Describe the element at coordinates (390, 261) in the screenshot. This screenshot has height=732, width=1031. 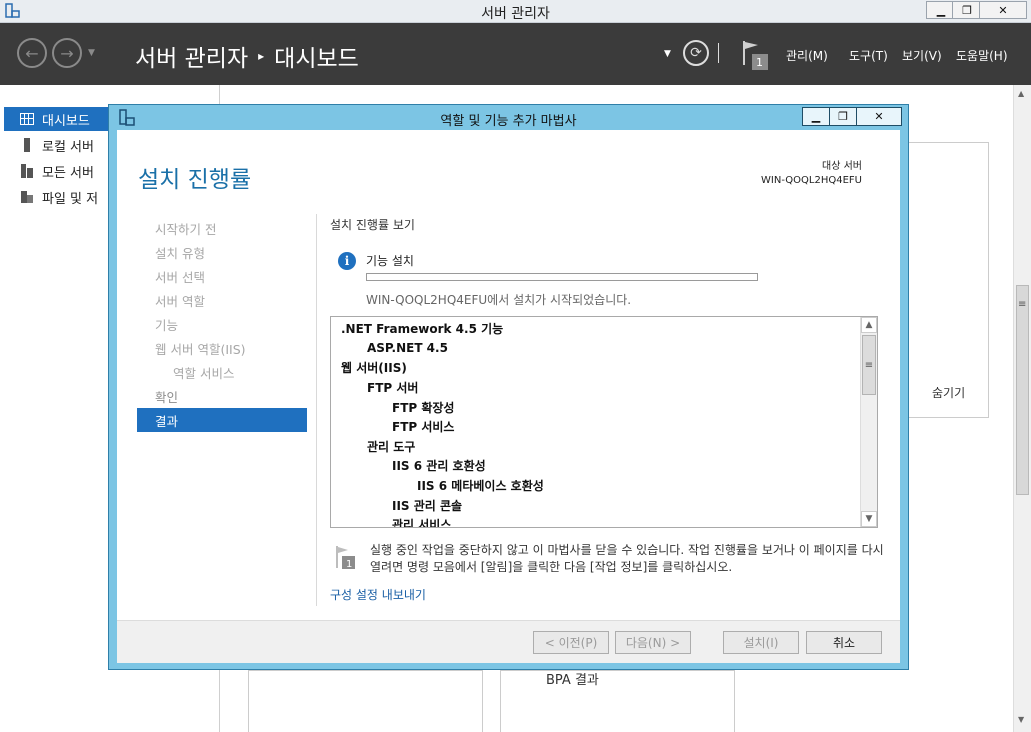
I see `feature-install-label: 기능 설치` at that location.